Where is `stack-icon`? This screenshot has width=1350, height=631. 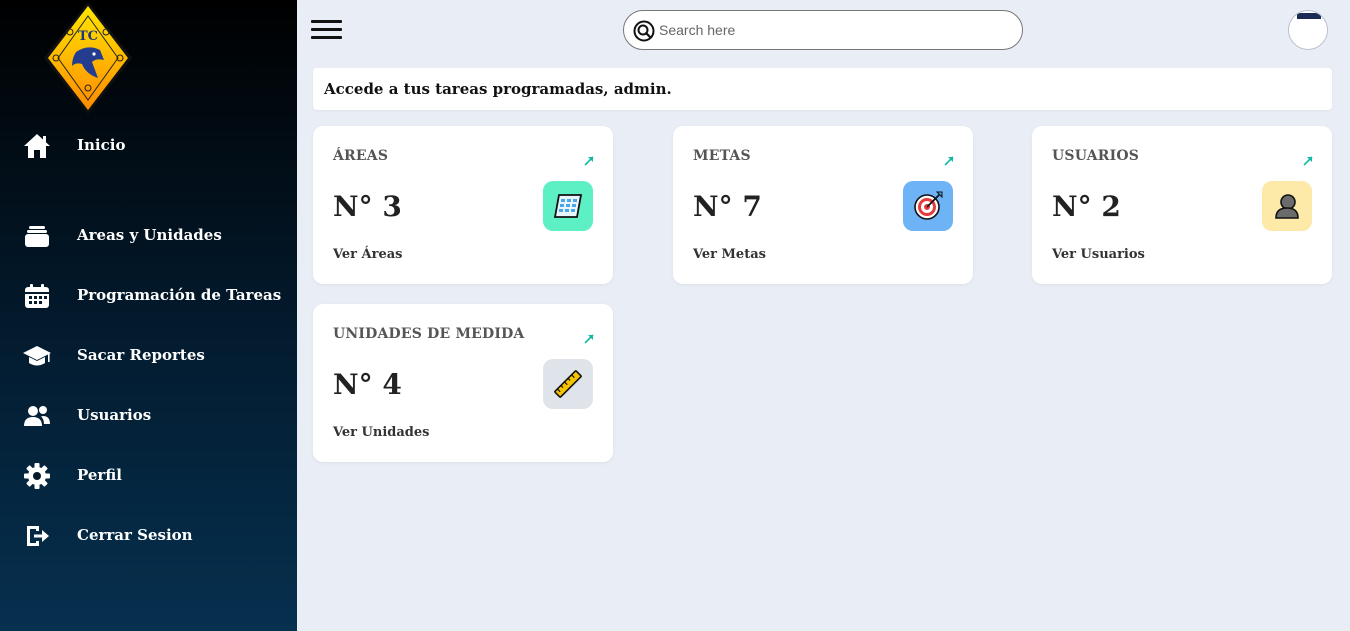 stack-icon is located at coordinates (37, 236).